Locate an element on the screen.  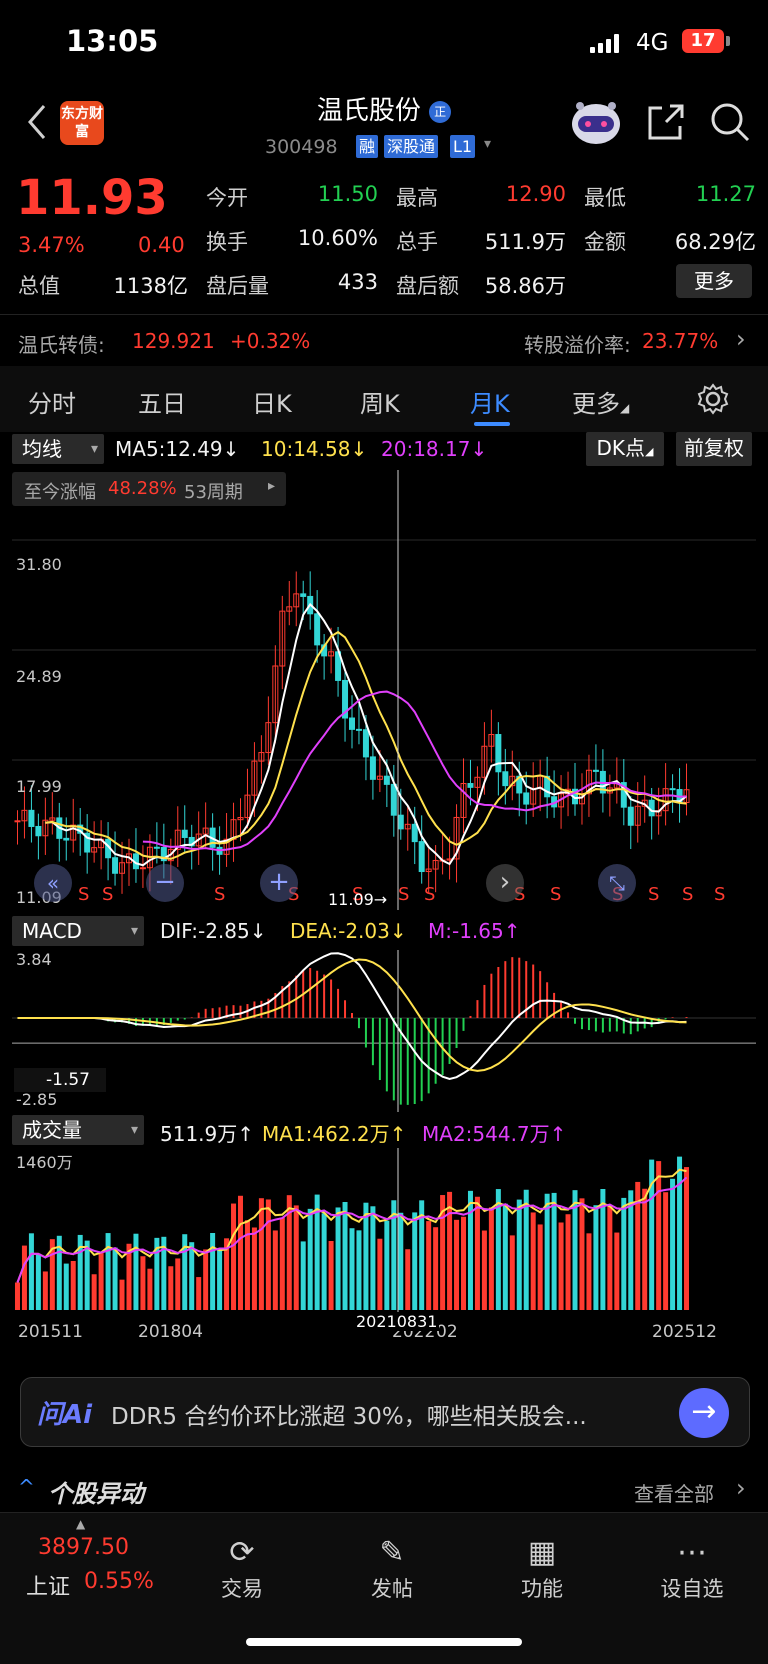
tab-daily-k: 日K is located at coordinates (272, 401).